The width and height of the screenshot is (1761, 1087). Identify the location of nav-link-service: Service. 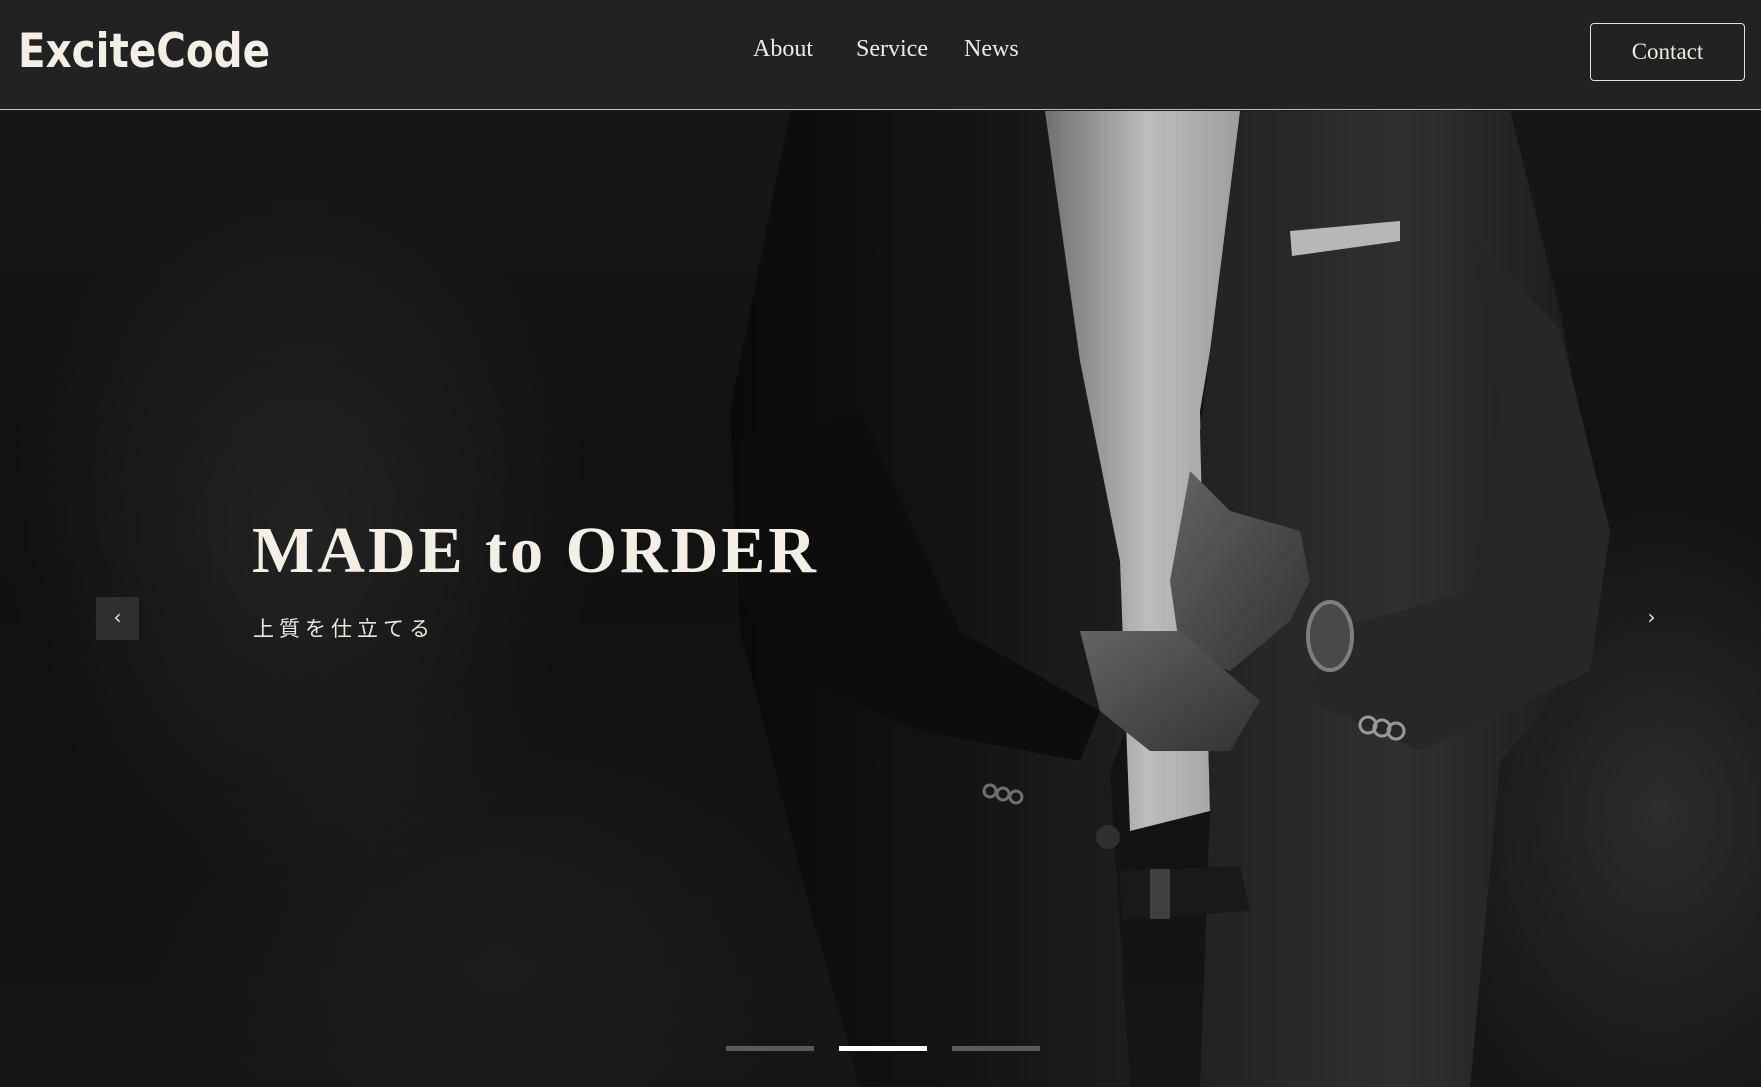
(892, 49).